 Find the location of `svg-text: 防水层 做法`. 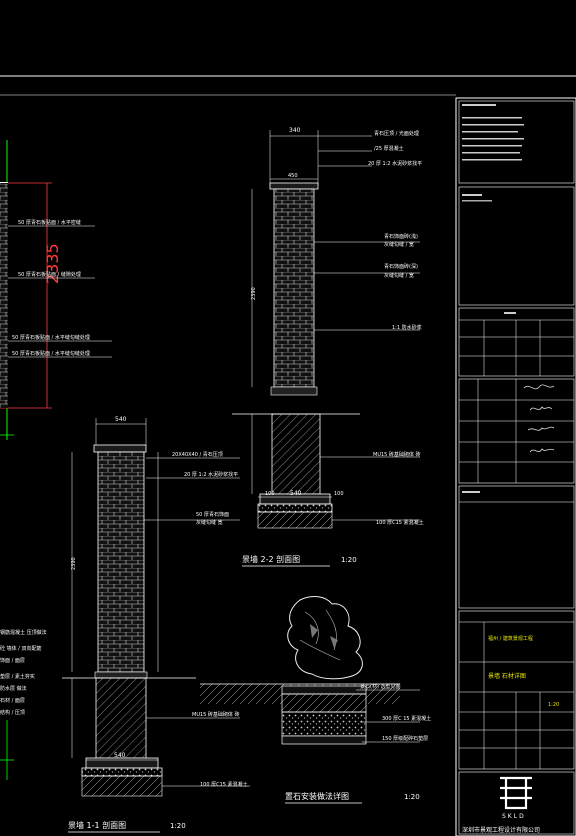

svg-text: 防水层 做法 is located at coordinates (13, 688).